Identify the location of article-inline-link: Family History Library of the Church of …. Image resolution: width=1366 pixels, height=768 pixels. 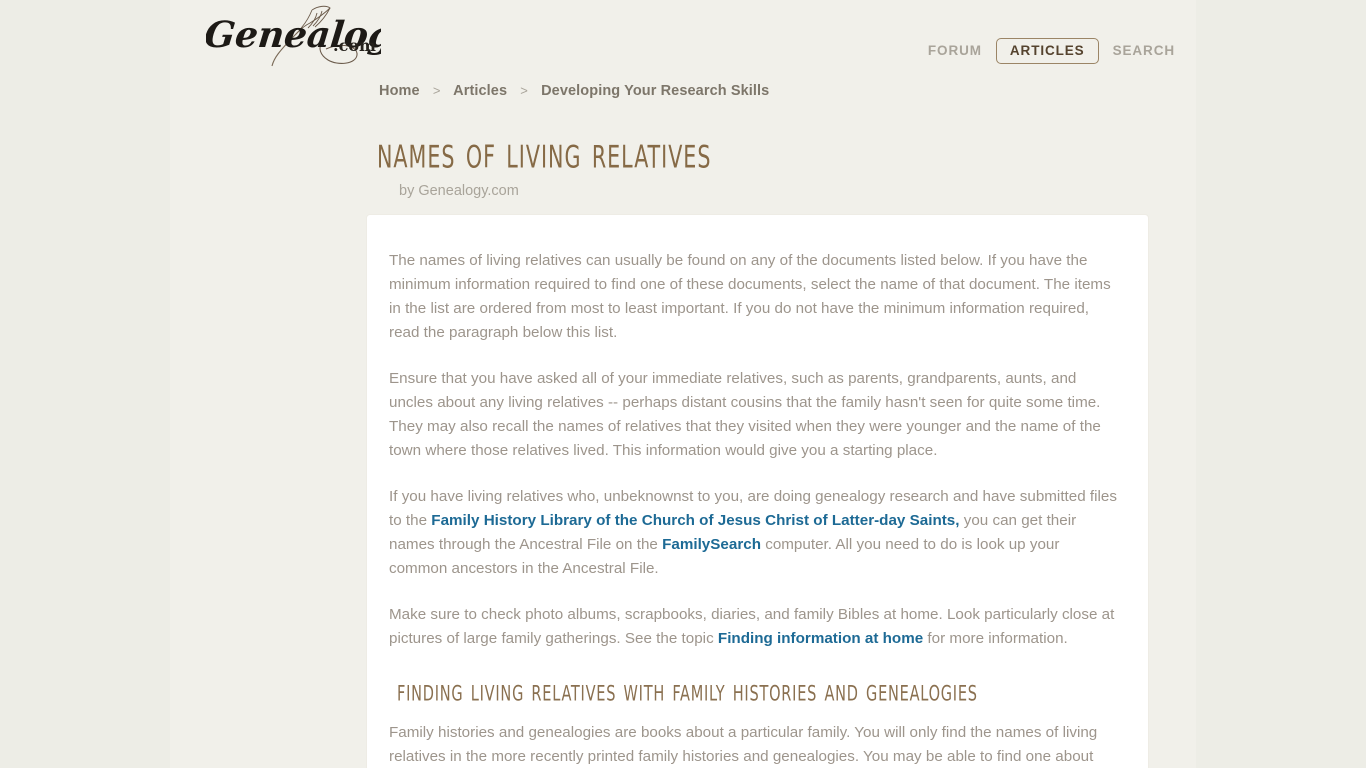
(695, 520).